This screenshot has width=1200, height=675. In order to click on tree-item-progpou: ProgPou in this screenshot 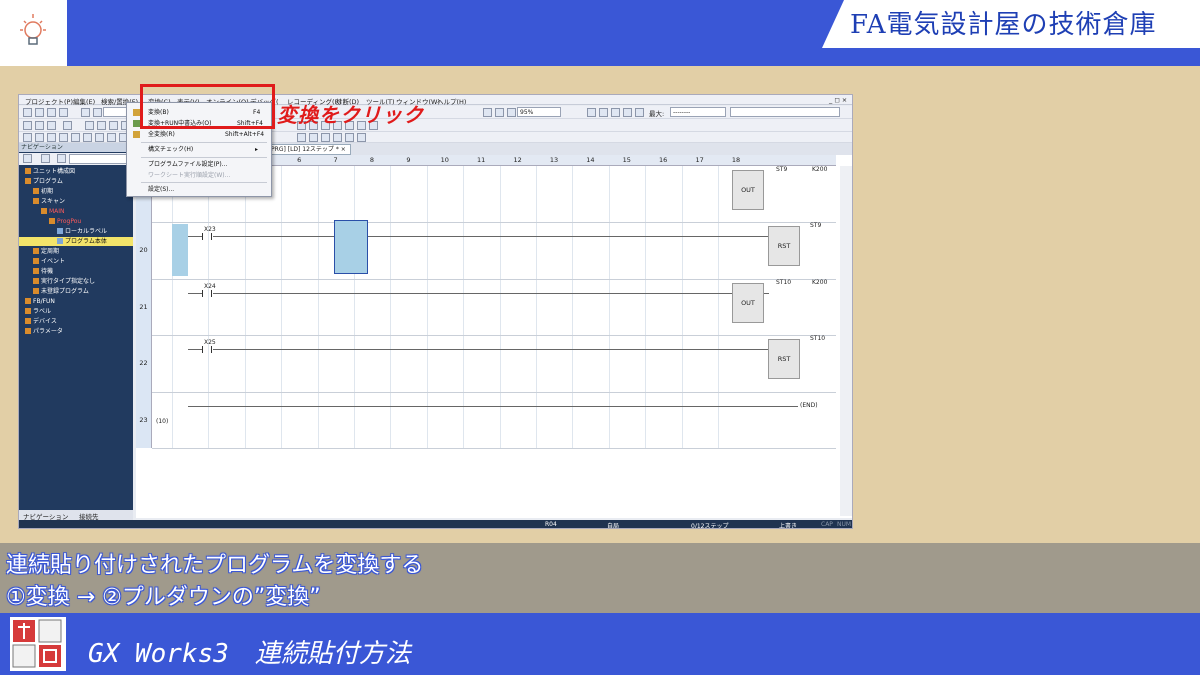, I will do `click(65, 221)`.